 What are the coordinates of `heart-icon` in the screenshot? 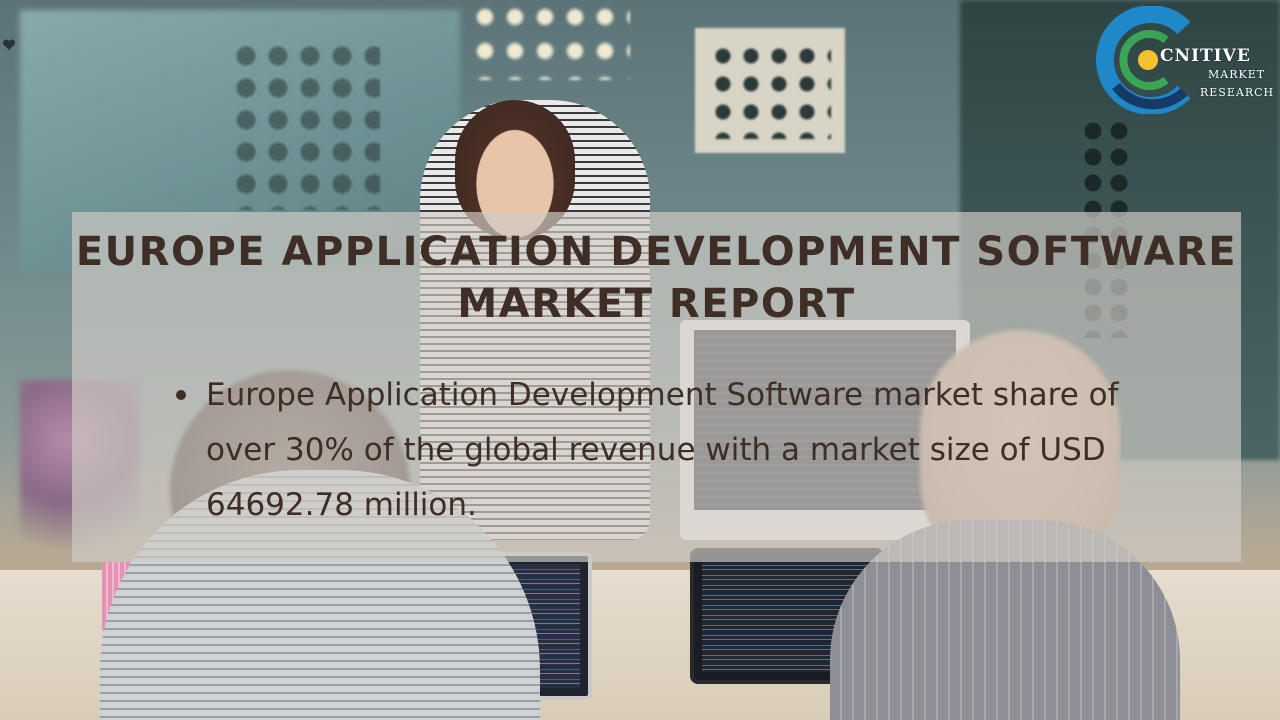 It's located at (9, 44).